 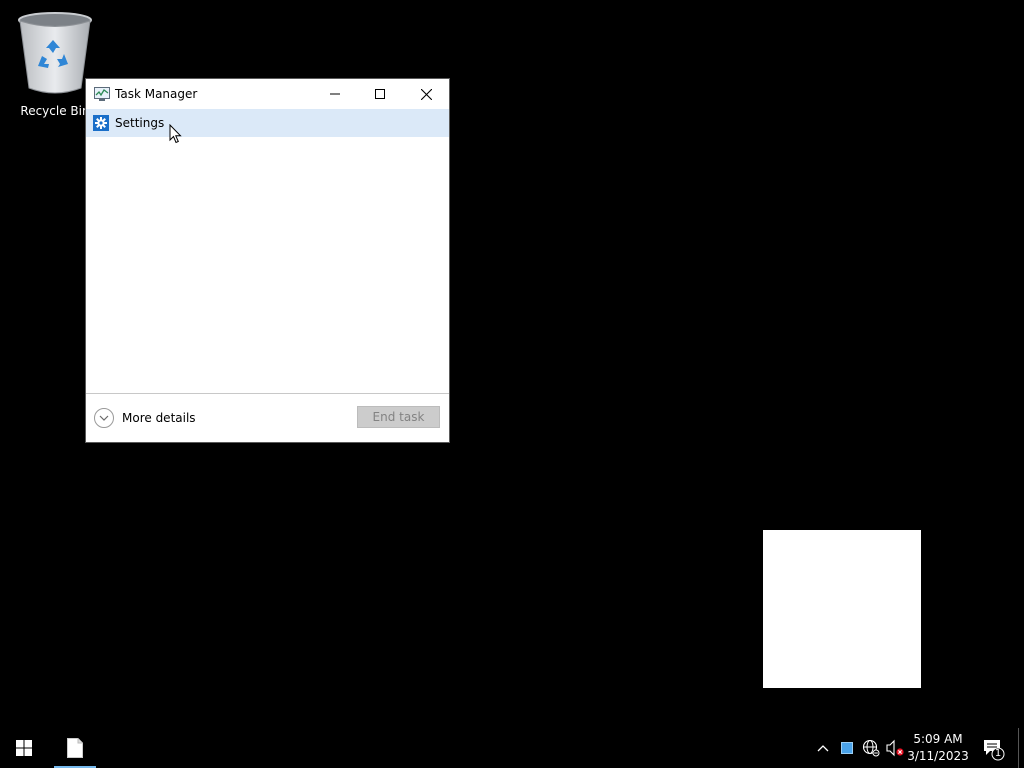 What do you see at coordinates (938, 756) in the screenshot?
I see `clock-date: 3/11/2023` at bounding box center [938, 756].